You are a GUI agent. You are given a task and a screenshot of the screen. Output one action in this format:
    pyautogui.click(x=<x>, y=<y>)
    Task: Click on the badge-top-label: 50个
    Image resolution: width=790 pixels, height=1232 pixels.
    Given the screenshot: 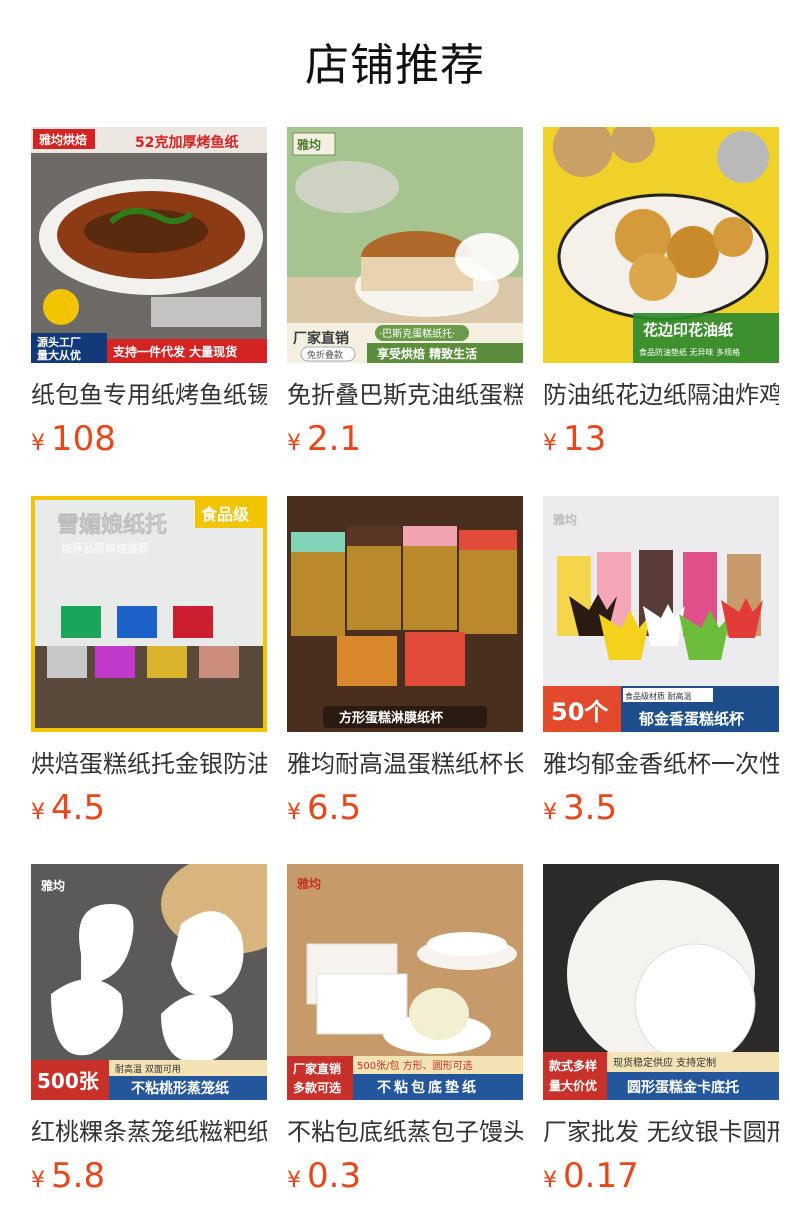 What is the action you would take?
    pyautogui.click(x=580, y=712)
    